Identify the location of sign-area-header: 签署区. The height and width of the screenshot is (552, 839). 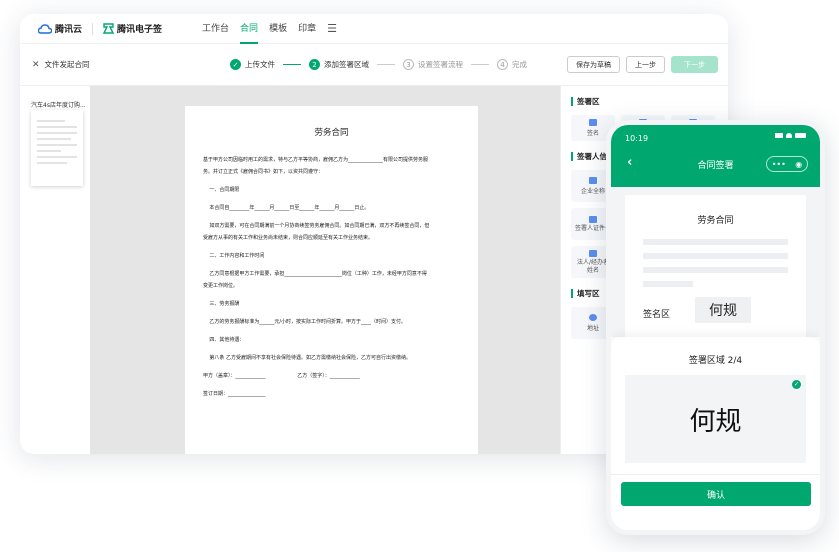
(644, 101).